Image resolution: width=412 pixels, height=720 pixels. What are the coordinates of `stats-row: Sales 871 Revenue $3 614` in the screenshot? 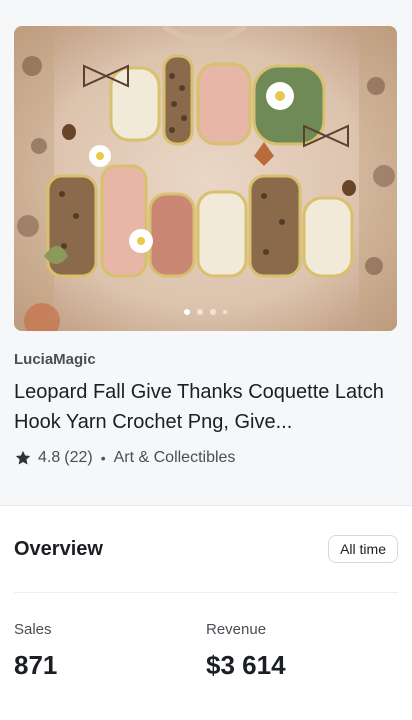 It's located at (206, 651).